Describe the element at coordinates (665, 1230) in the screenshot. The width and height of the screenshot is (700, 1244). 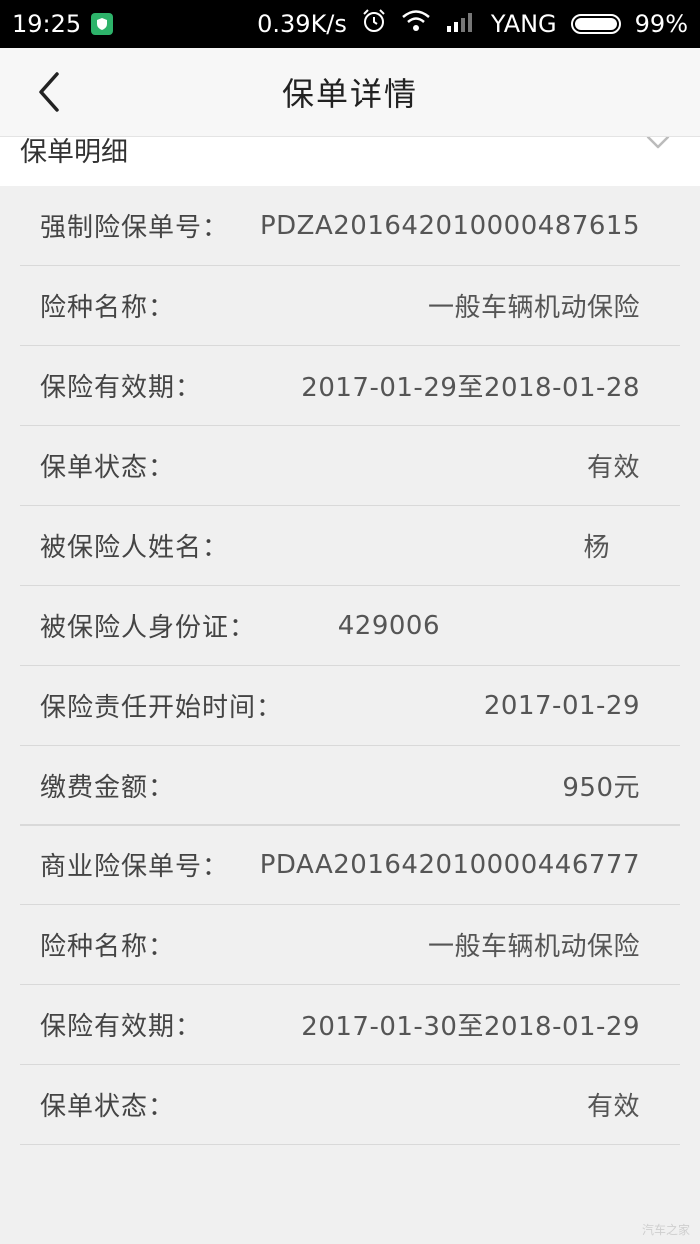
I see `watermark: 汽车之家` at that location.